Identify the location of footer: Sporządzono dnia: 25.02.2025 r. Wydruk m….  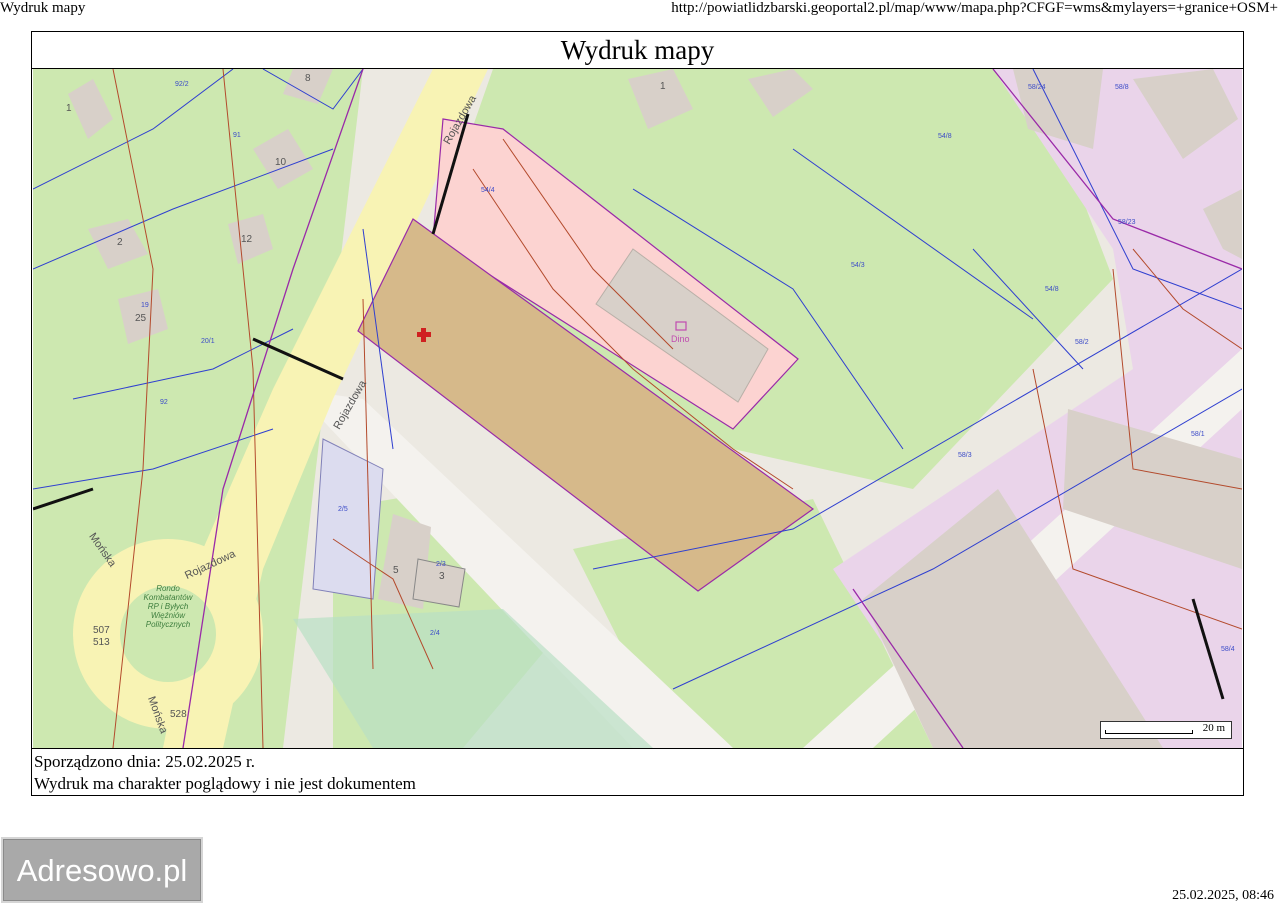
(637, 772).